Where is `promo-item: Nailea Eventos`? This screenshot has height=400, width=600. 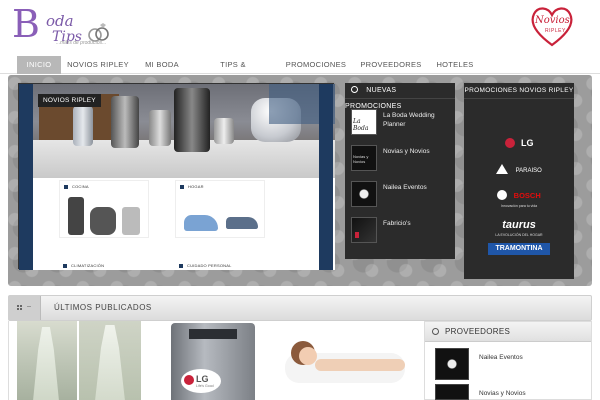
promo-item: Nailea Eventos is located at coordinates (401, 195).